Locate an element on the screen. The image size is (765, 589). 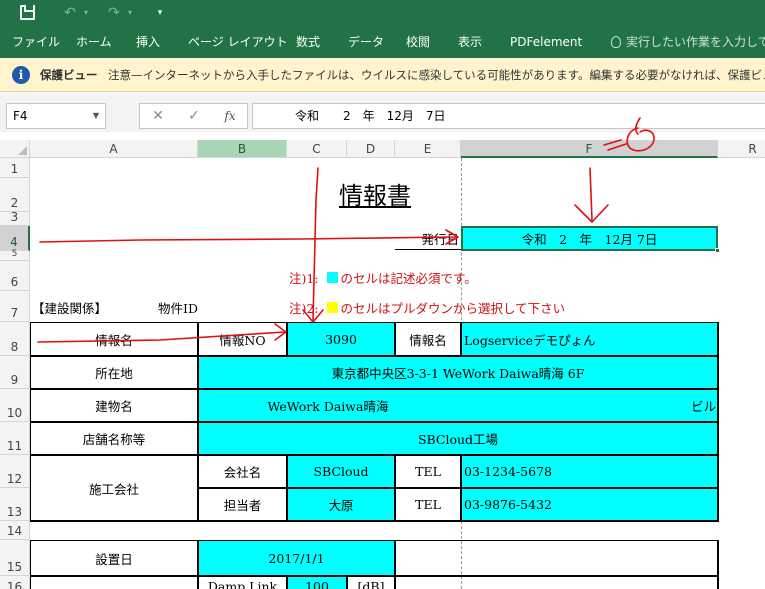
row16-a is located at coordinates (114, 582).